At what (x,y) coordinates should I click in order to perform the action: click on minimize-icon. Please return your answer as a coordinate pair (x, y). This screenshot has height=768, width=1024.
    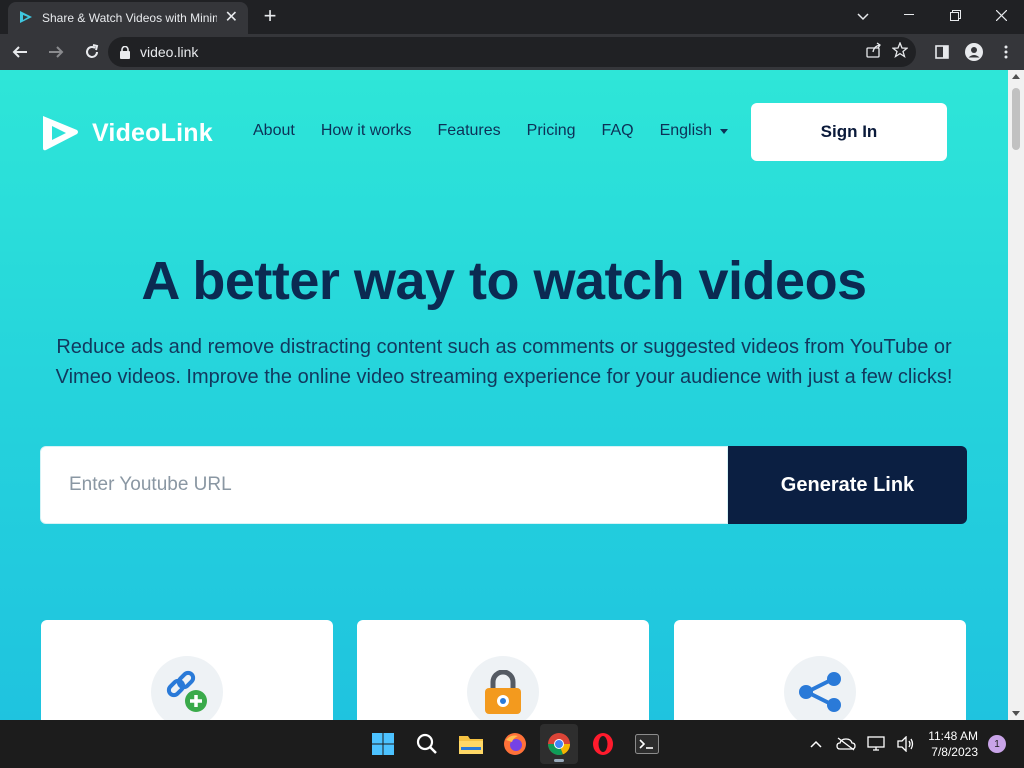
    Looking at the image, I should click on (909, 15).